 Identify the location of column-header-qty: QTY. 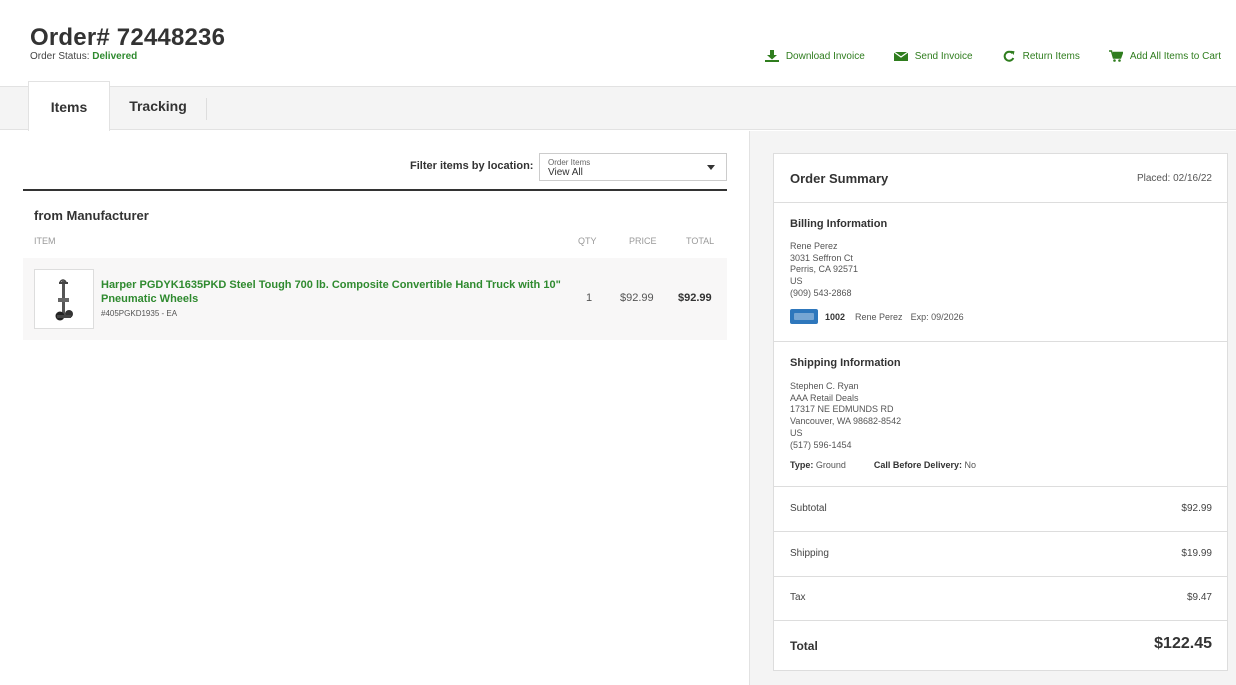
(587, 241).